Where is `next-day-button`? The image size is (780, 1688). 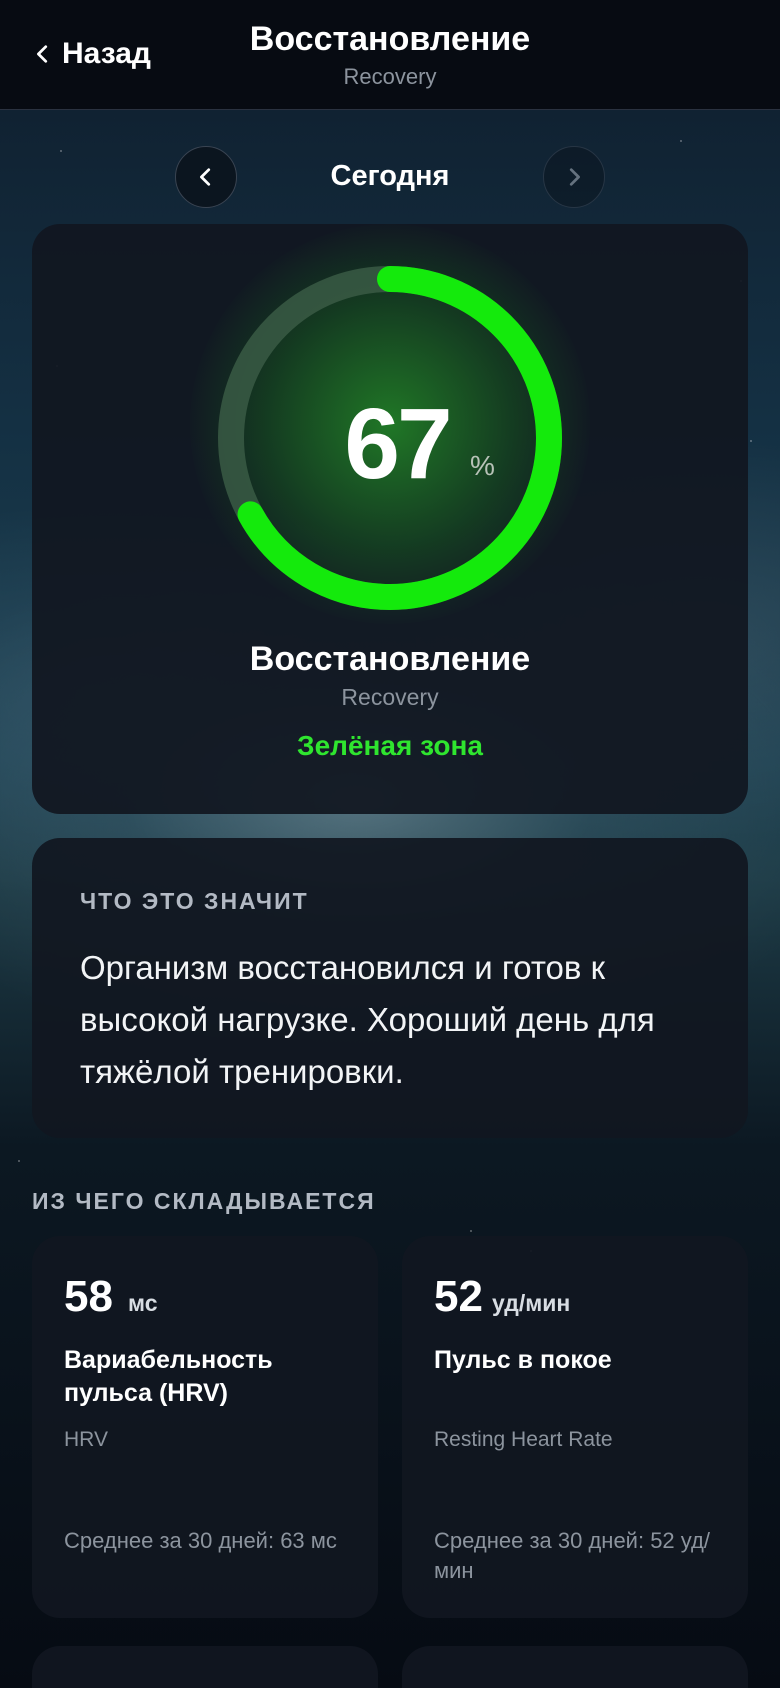 next-day-button is located at coordinates (574, 177).